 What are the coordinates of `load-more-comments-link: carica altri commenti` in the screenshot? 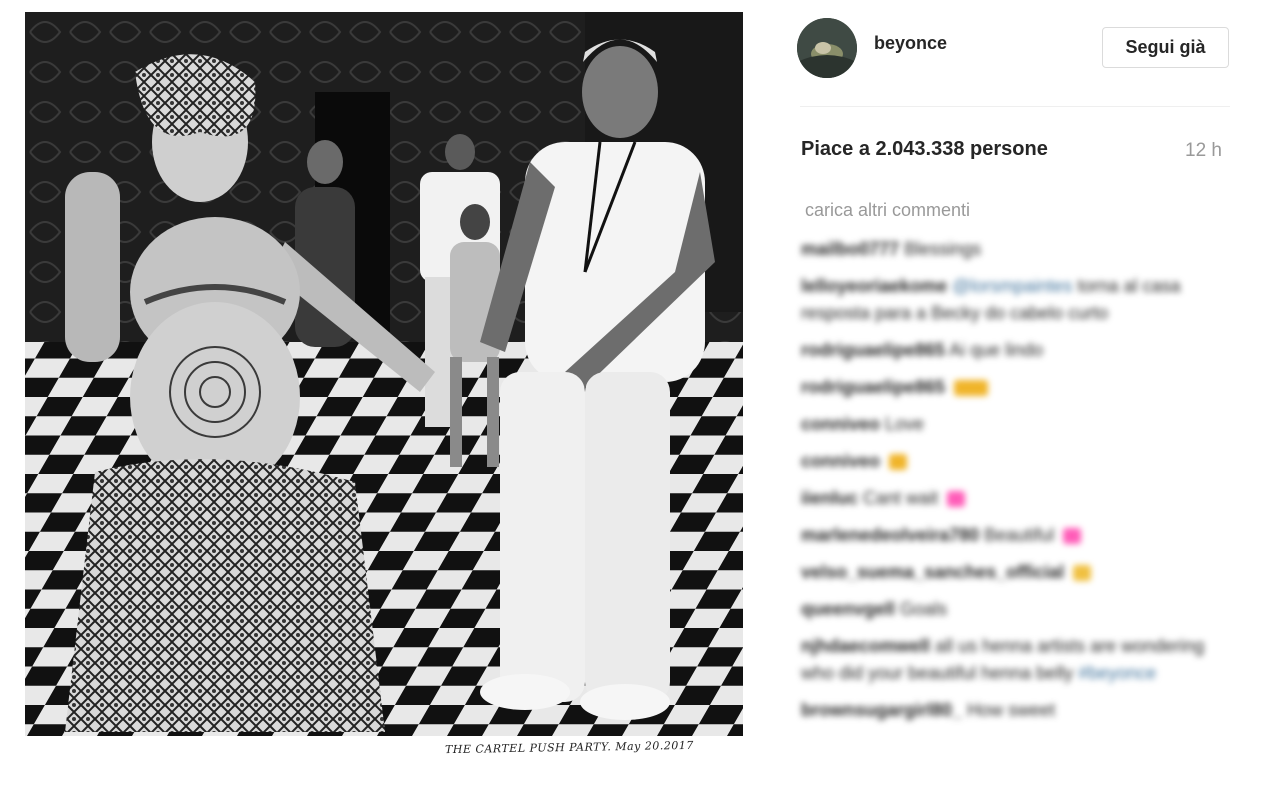 It's located at (887, 210).